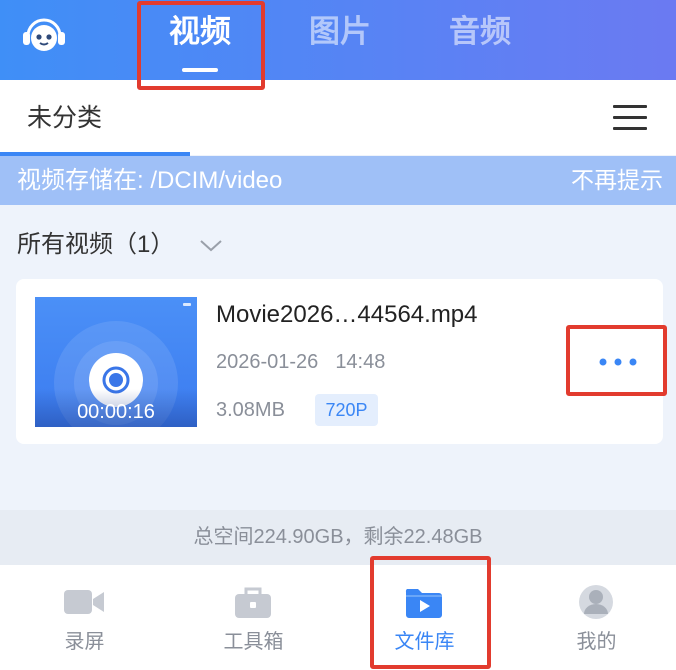 The image size is (676, 670). Describe the element at coordinates (338, 180) in the screenshot. I see `storage-path-notice: 视频存储在: /DCIM/video 不再提示` at that location.